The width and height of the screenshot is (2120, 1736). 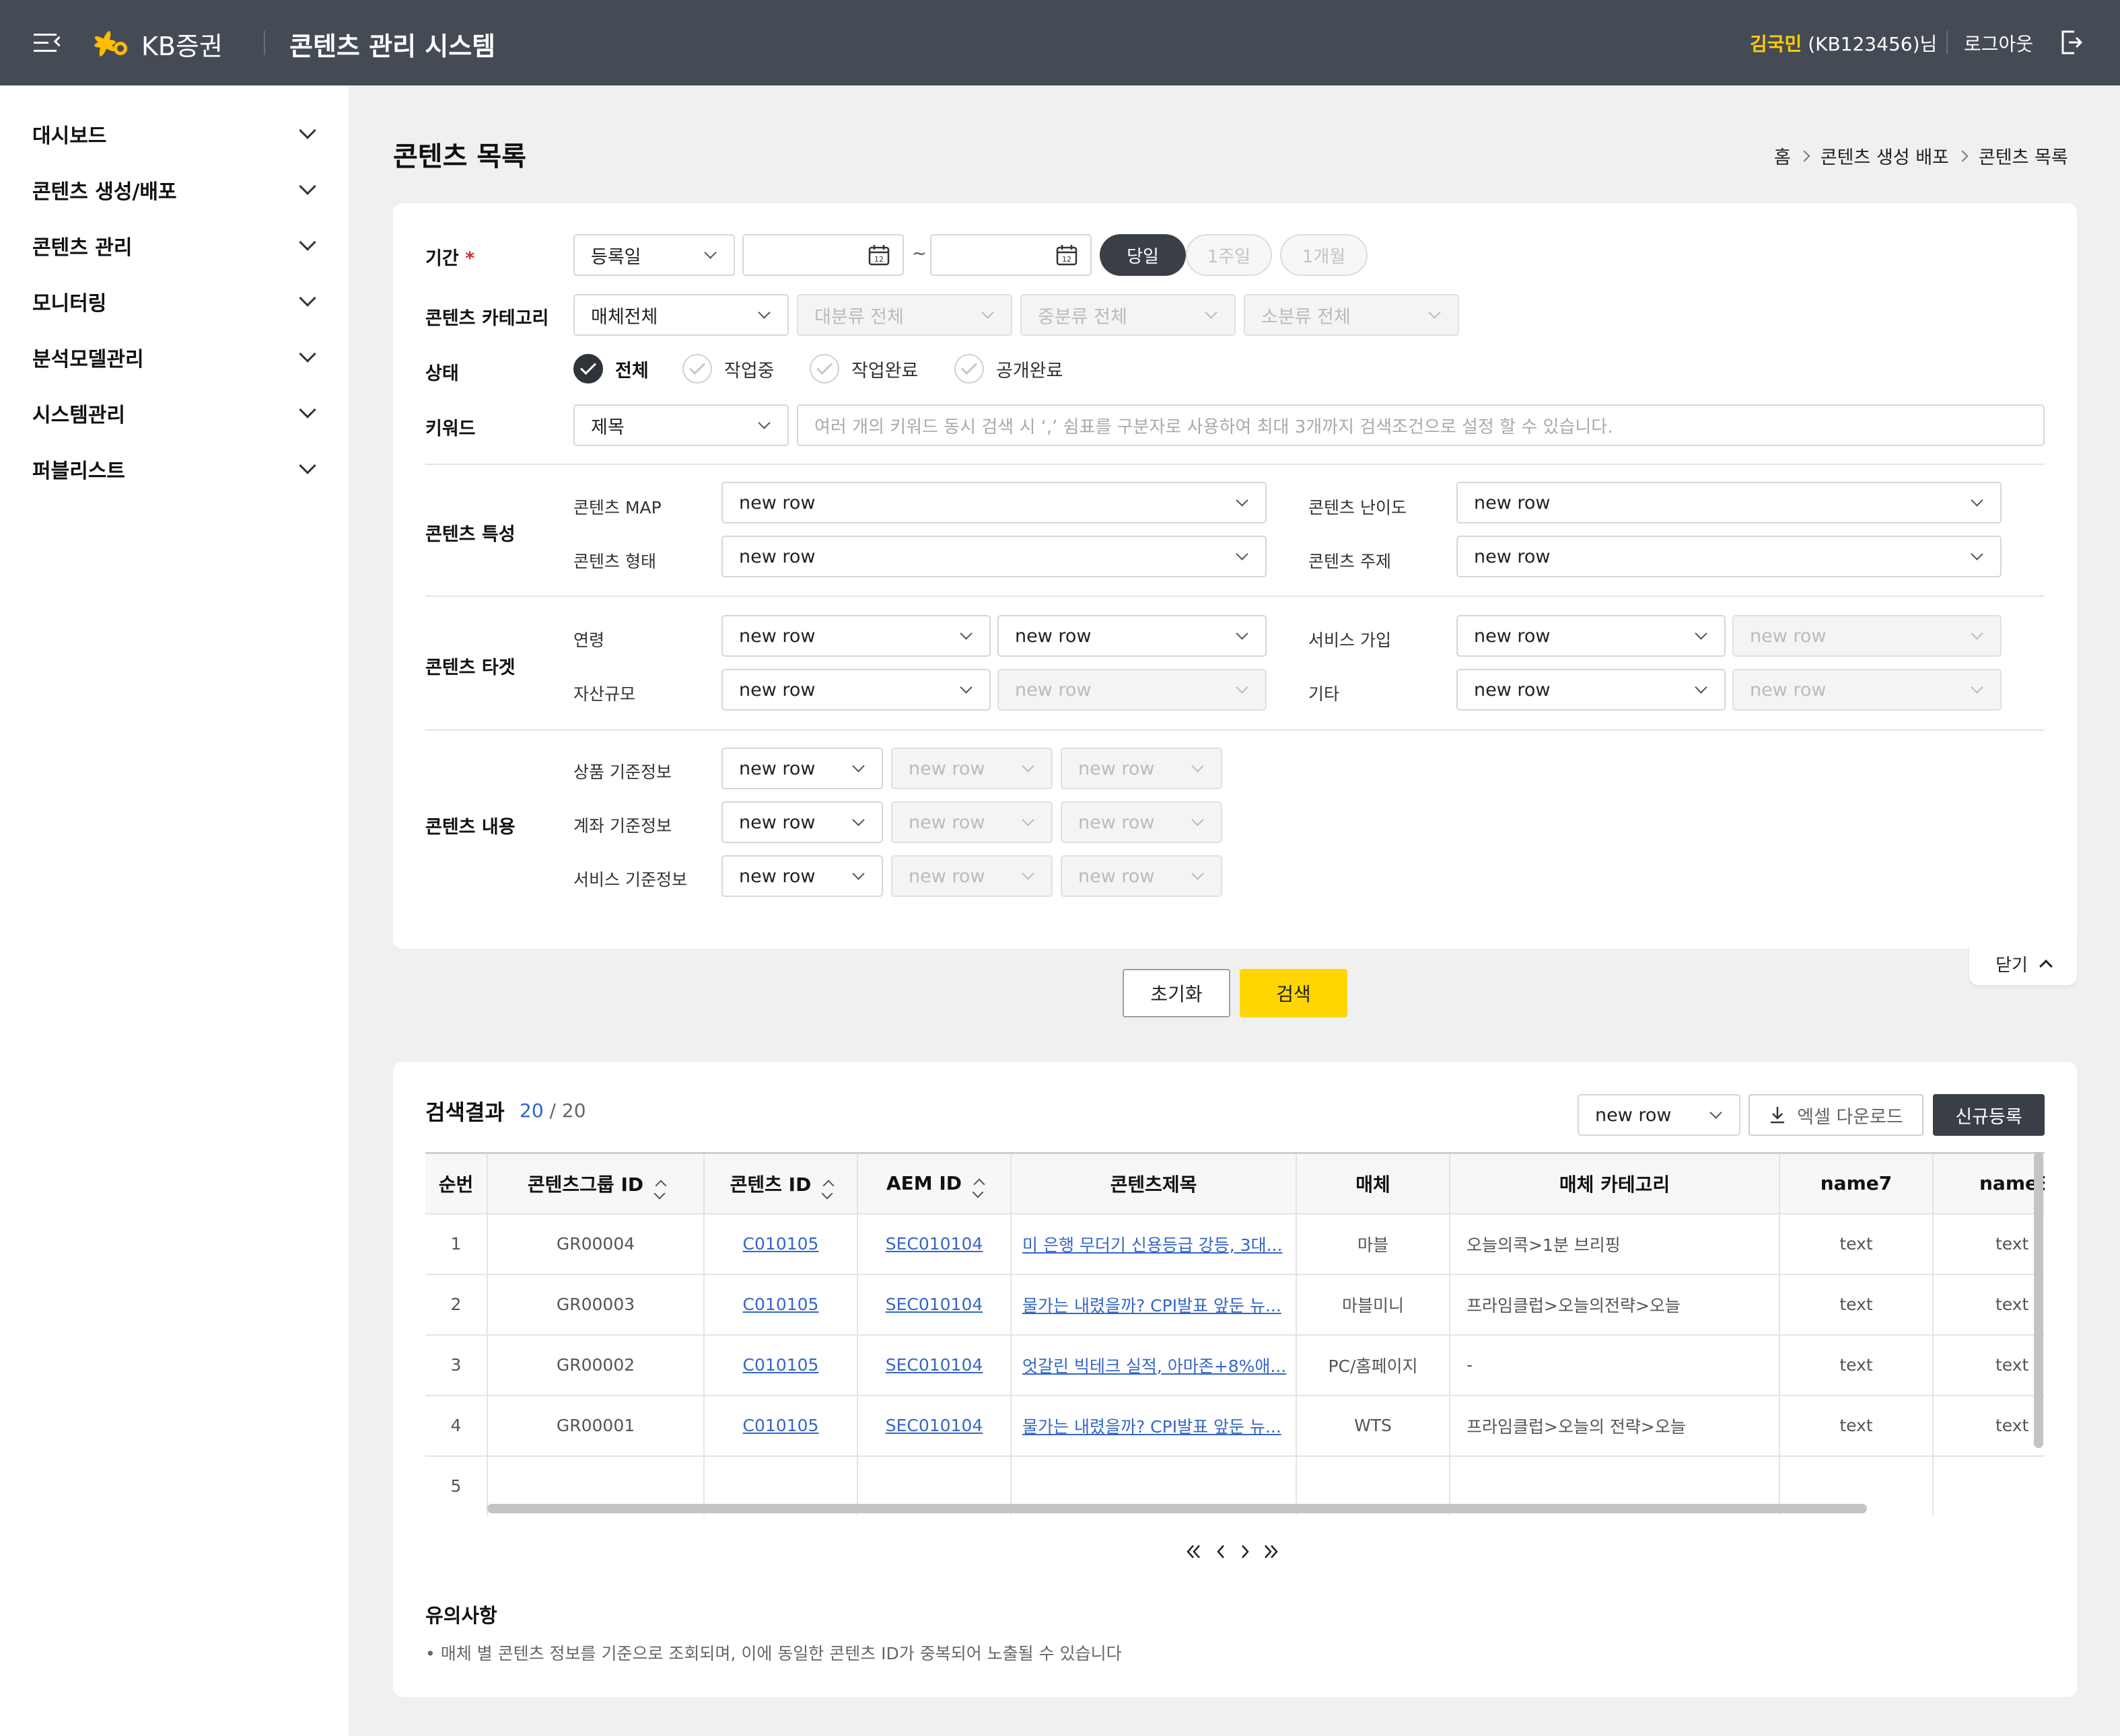 I want to click on last-page-icon, so click(x=1270, y=1551).